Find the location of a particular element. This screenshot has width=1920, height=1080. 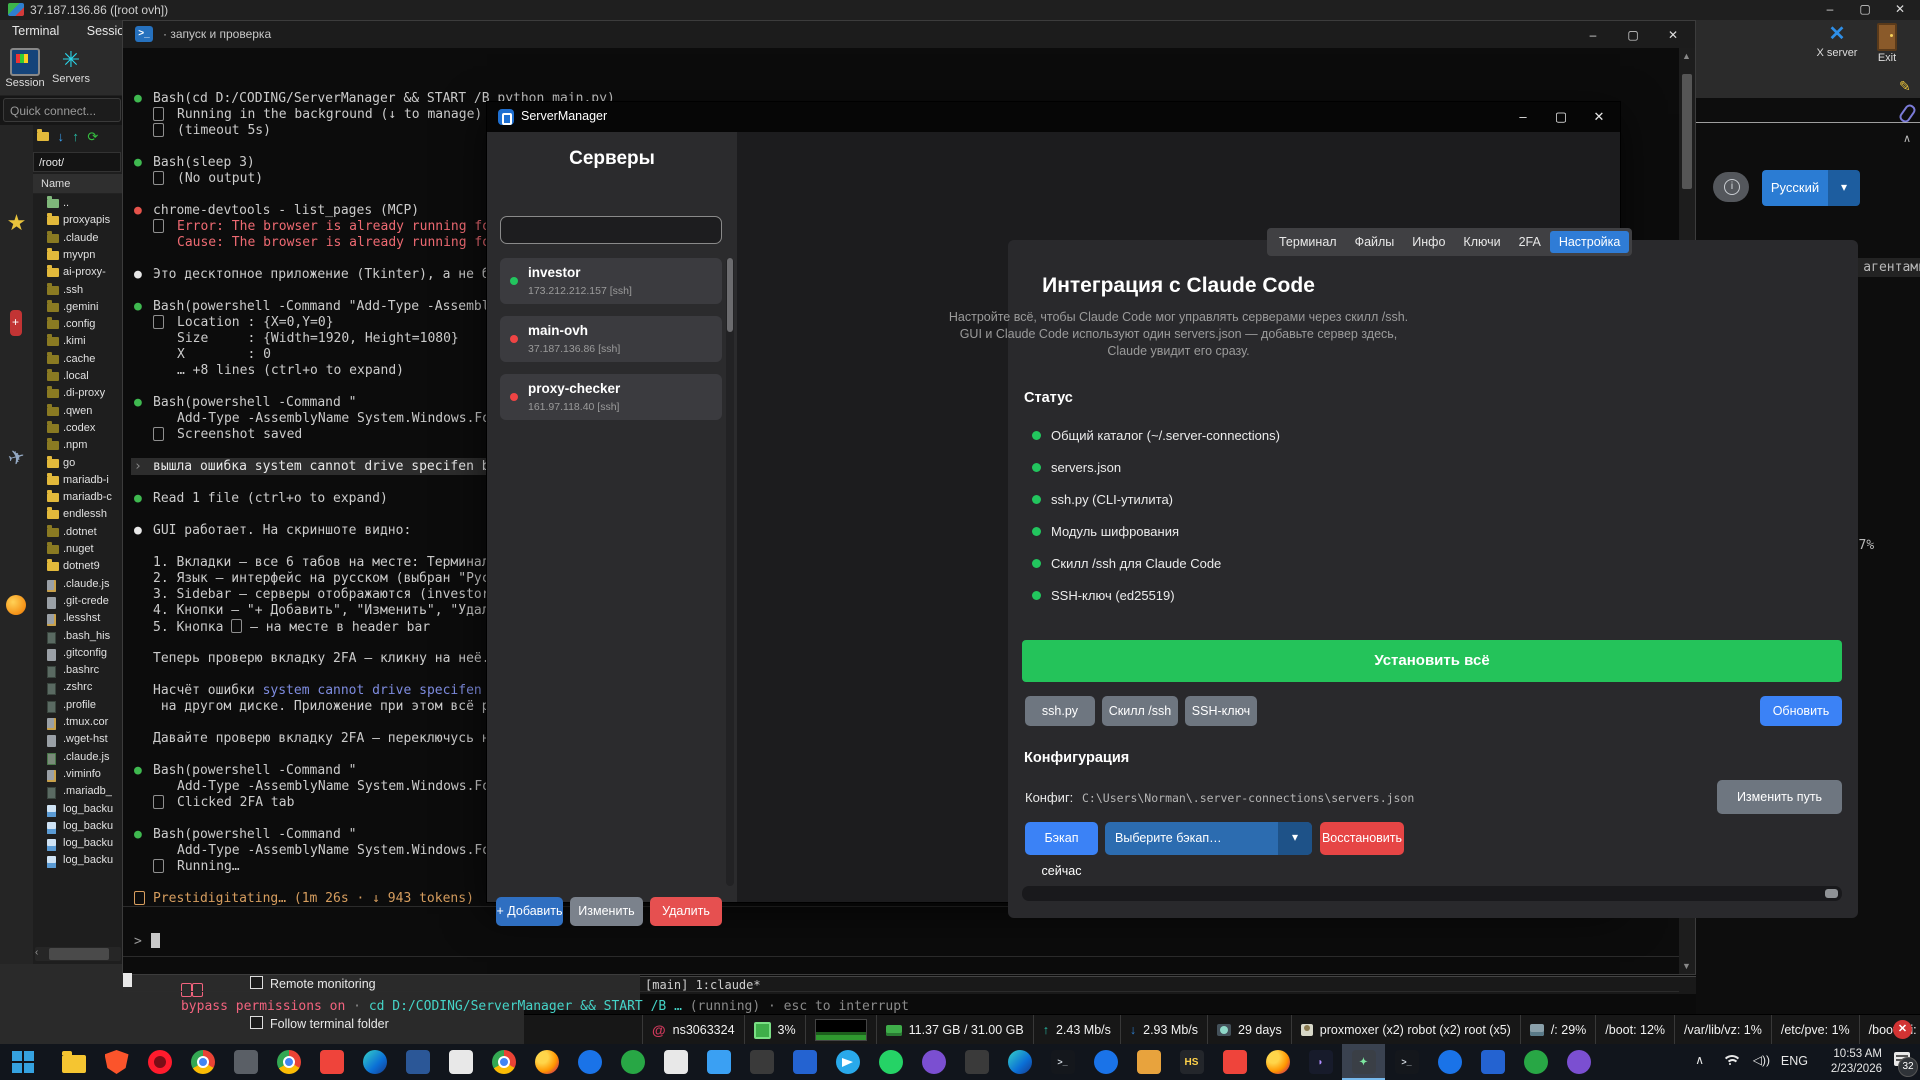

taskbar-app-icon-firefox is located at coordinates (546, 1062).